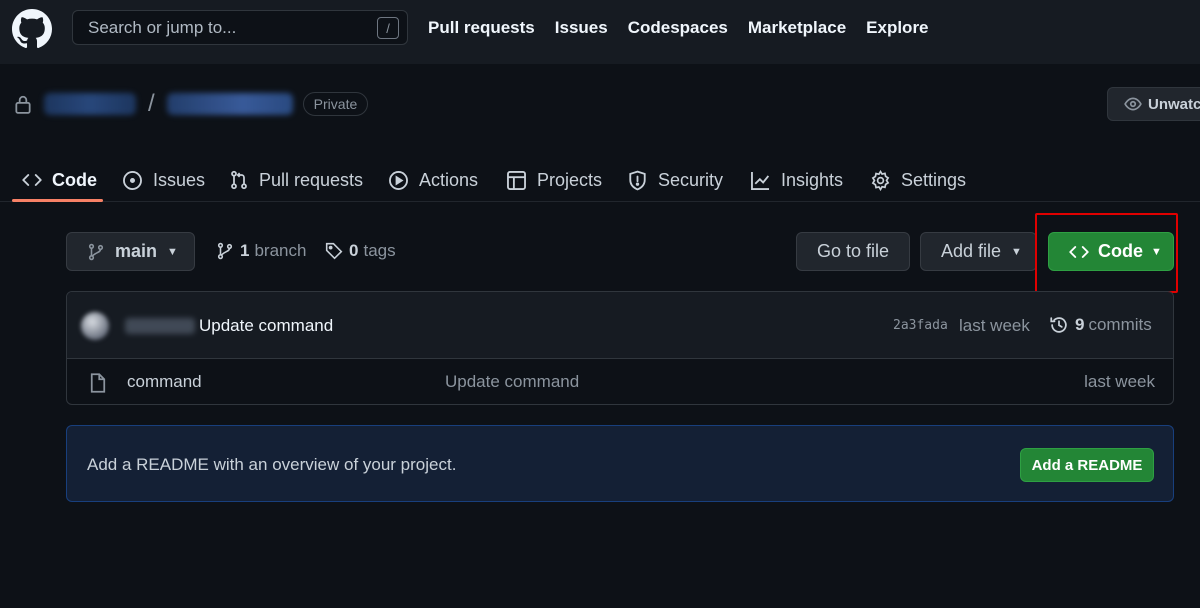 The height and width of the screenshot is (608, 1200). Describe the element at coordinates (239, 180) in the screenshot. I see `git-pull-request-icon` at that location.